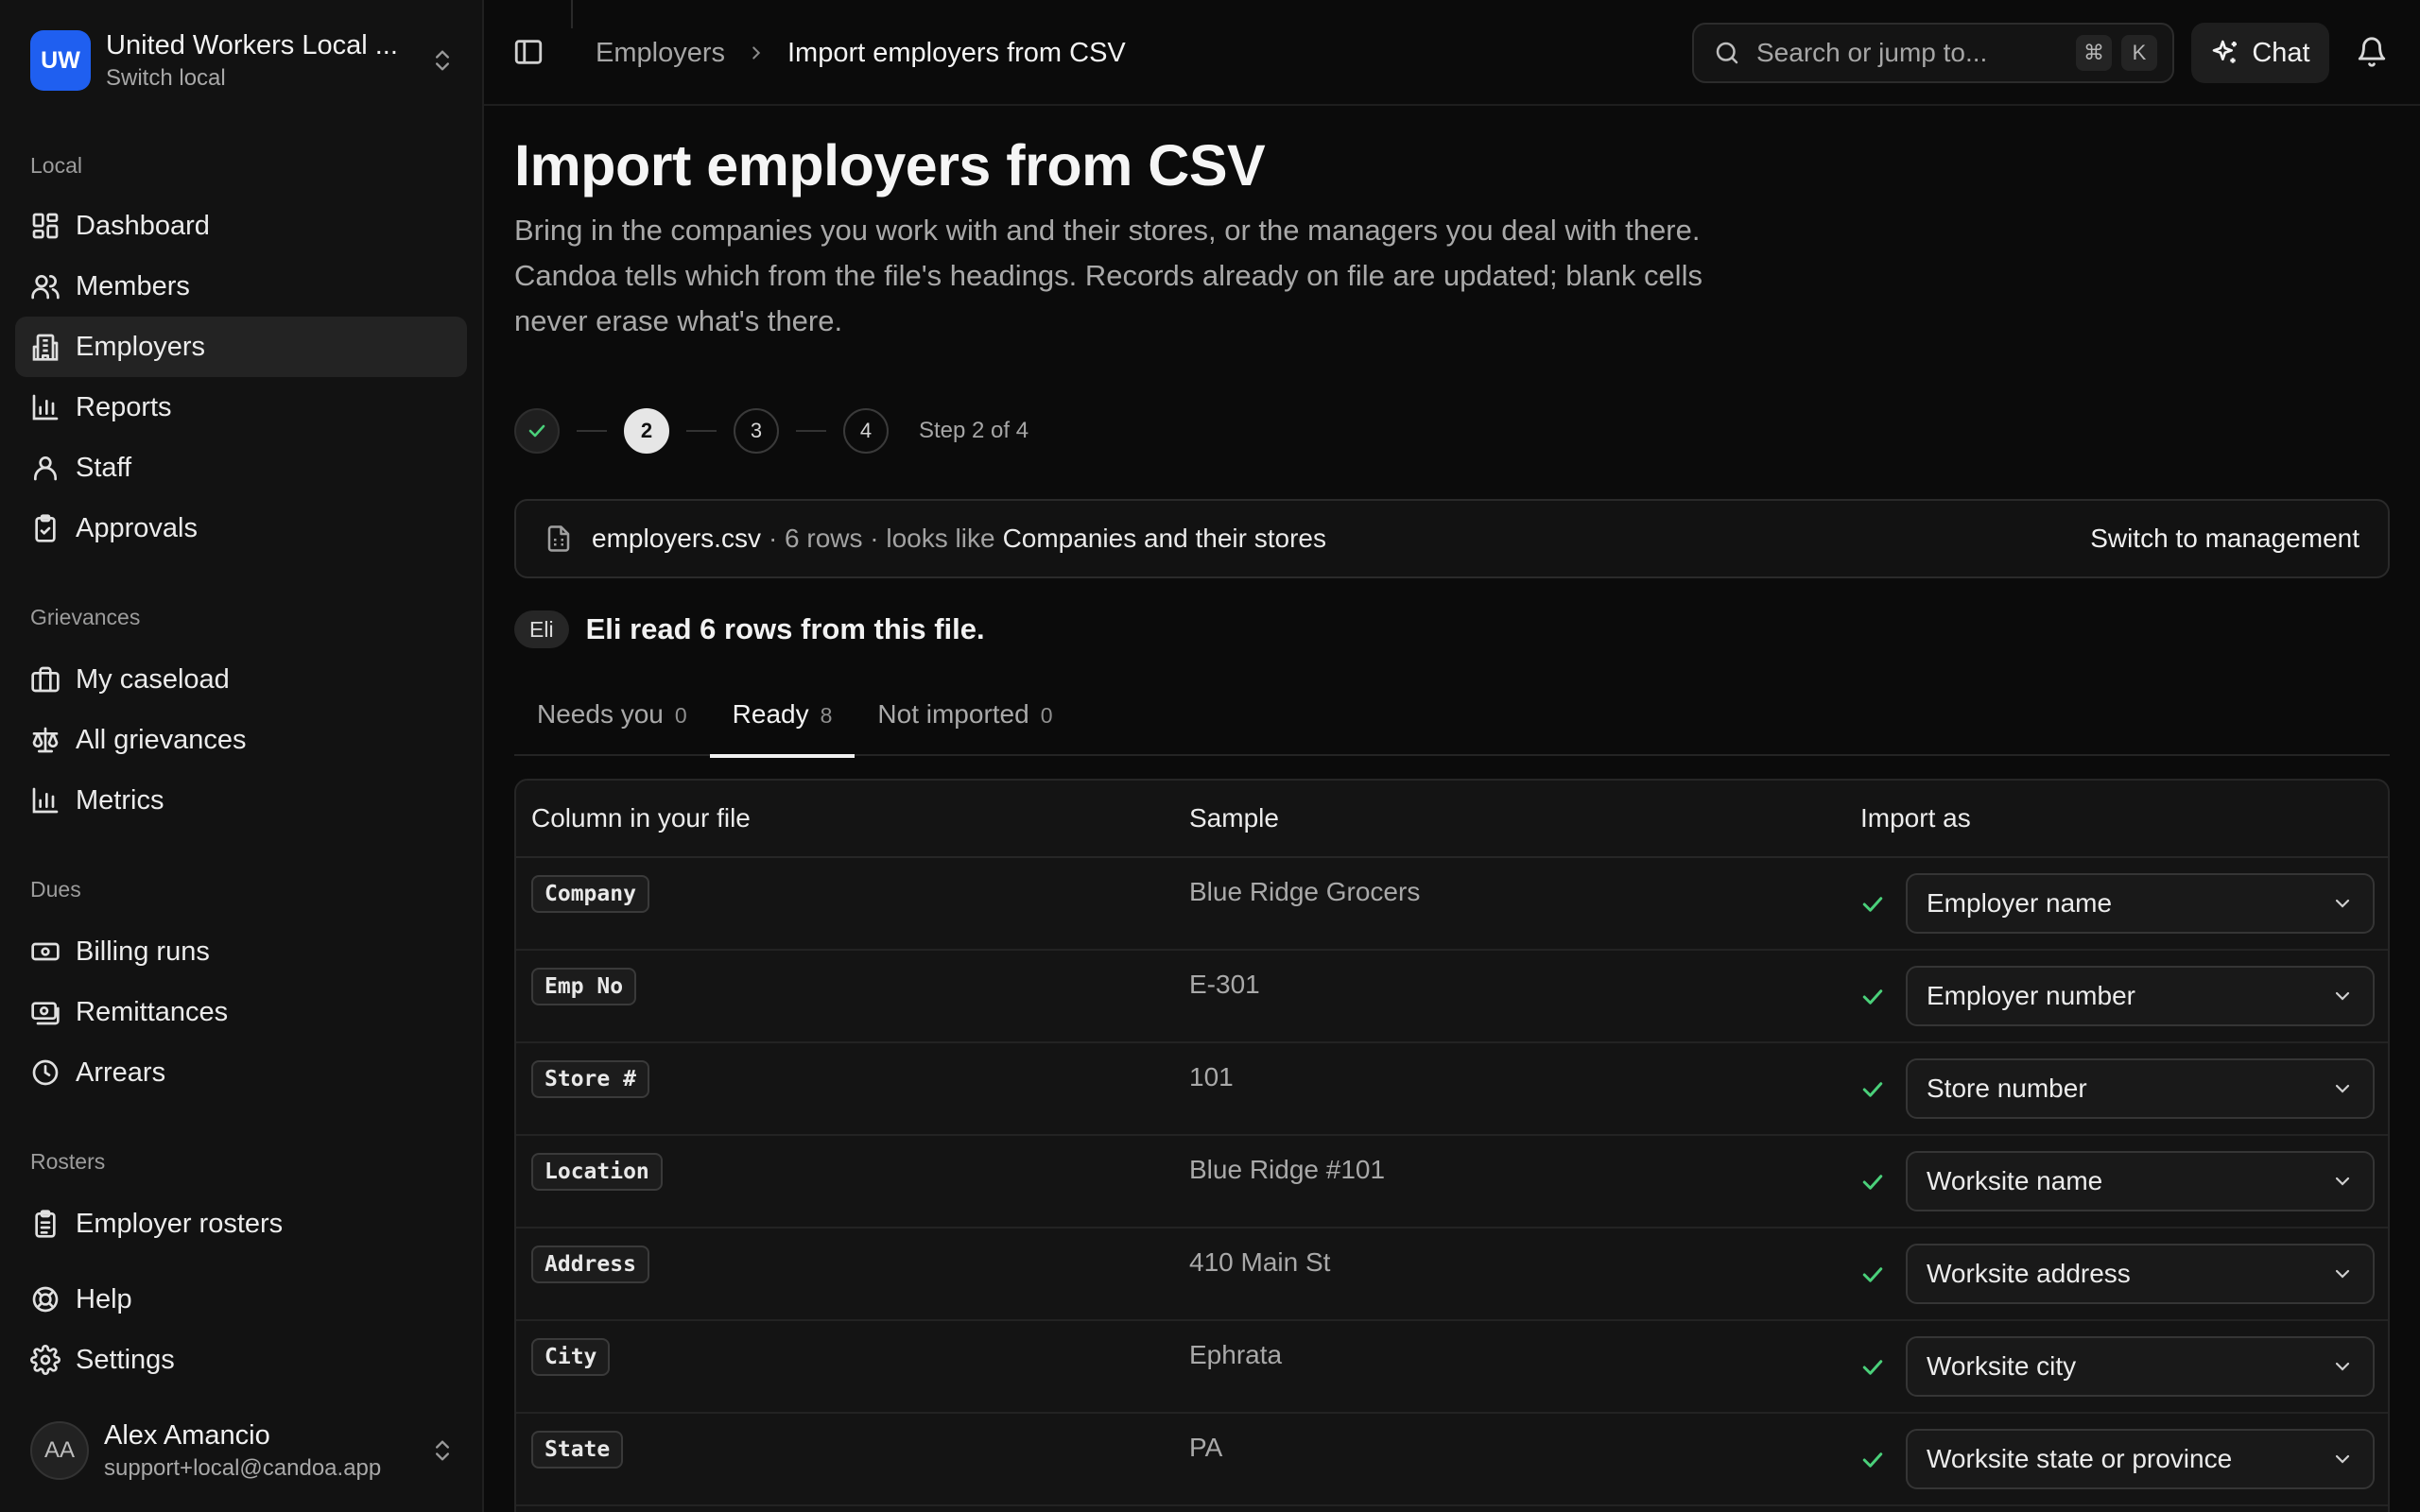 This screenshot has width=2420, height=1512. Describe the element at coordinates (241, 1360) in the screenshot. I see `sidebar-item-settings: Settings` at that location.